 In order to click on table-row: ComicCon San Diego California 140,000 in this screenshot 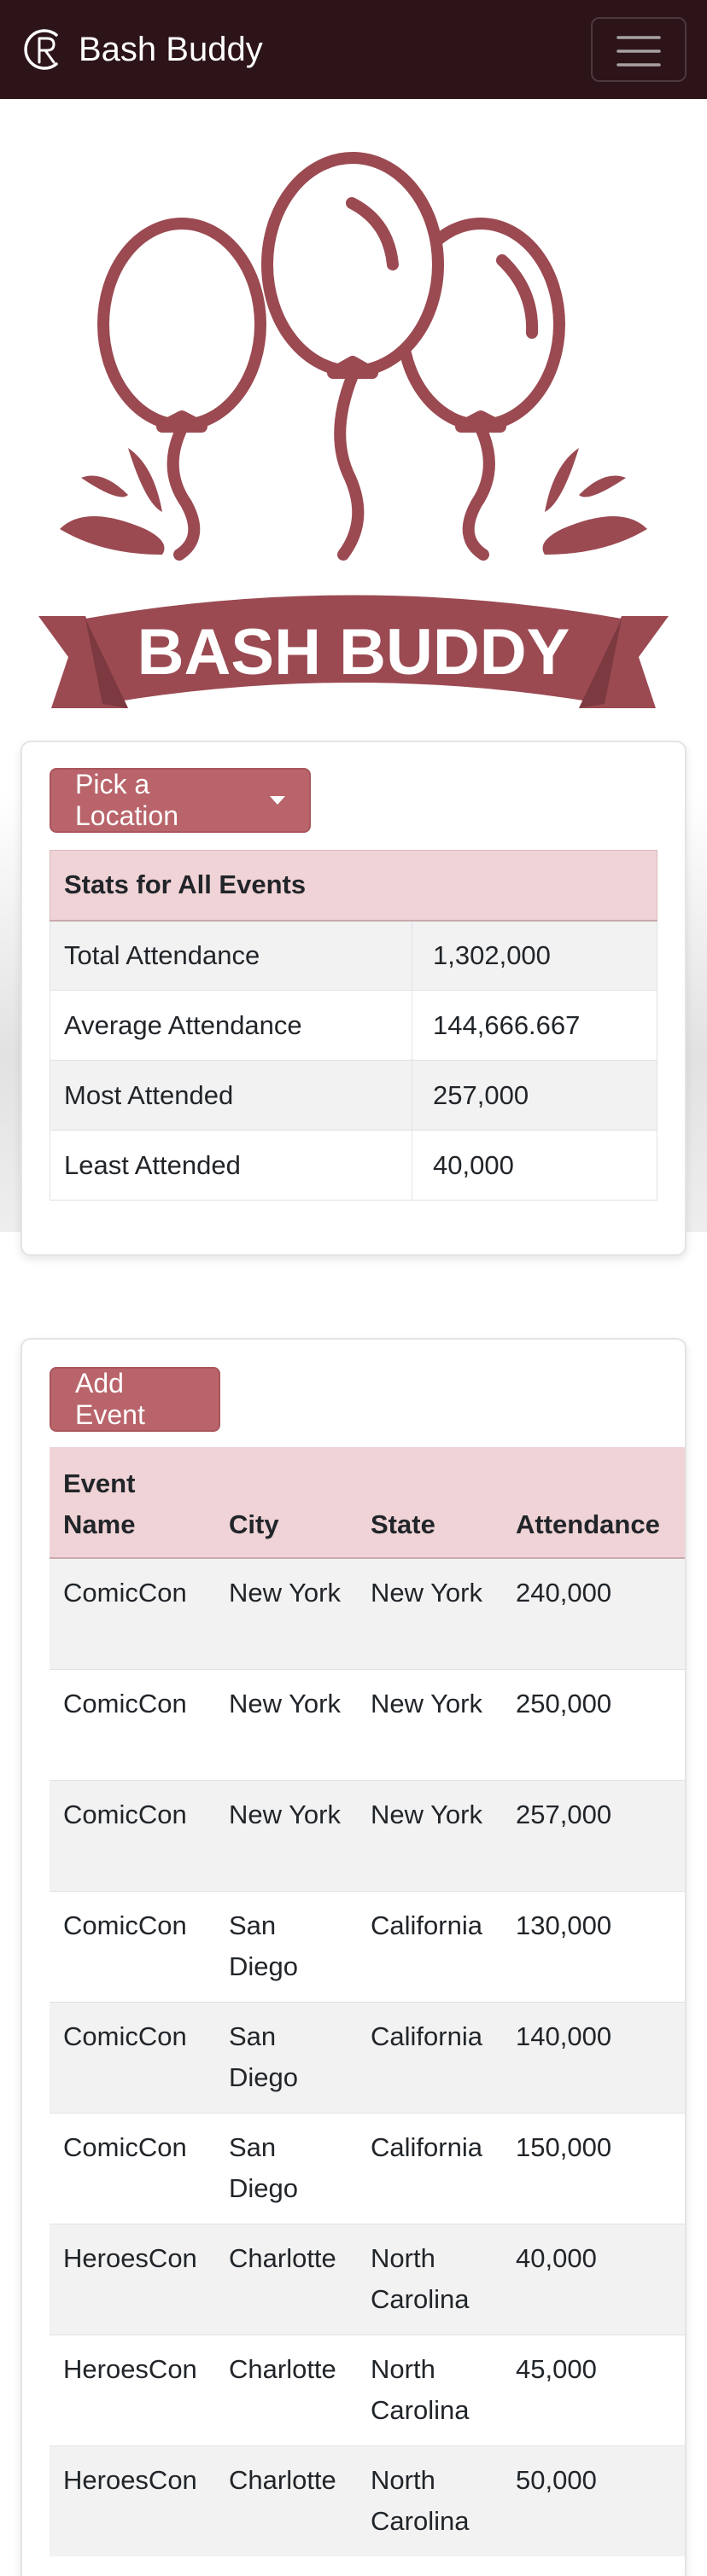, I will do `click(367, 2057)`.